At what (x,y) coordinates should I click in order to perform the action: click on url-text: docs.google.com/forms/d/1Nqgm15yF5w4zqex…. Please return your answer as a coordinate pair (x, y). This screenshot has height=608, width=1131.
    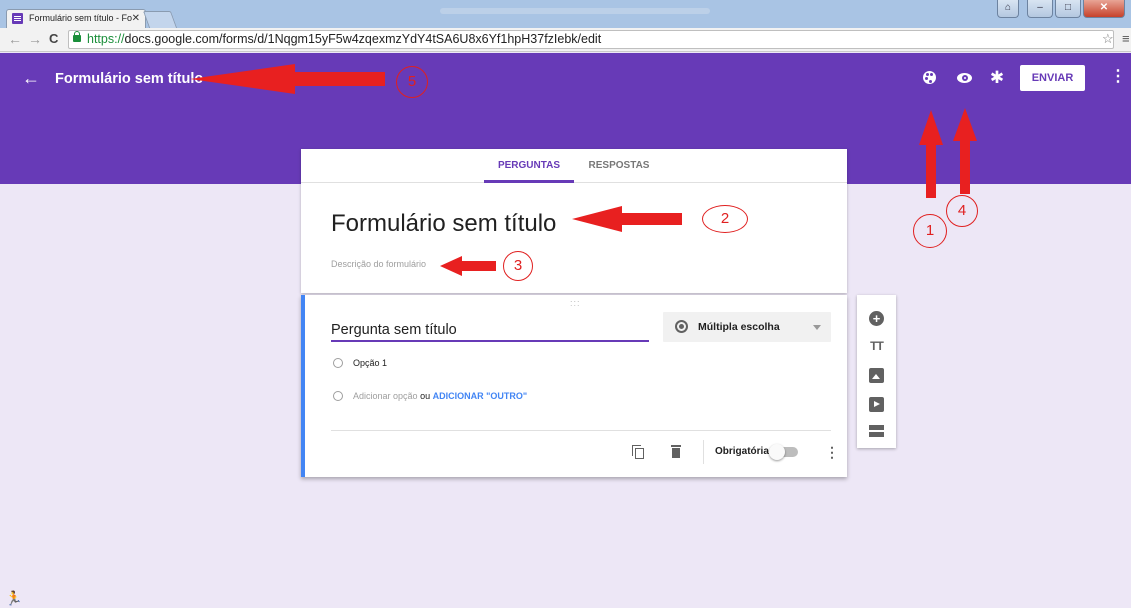
    Looking at the image, I should click on (363, 39).